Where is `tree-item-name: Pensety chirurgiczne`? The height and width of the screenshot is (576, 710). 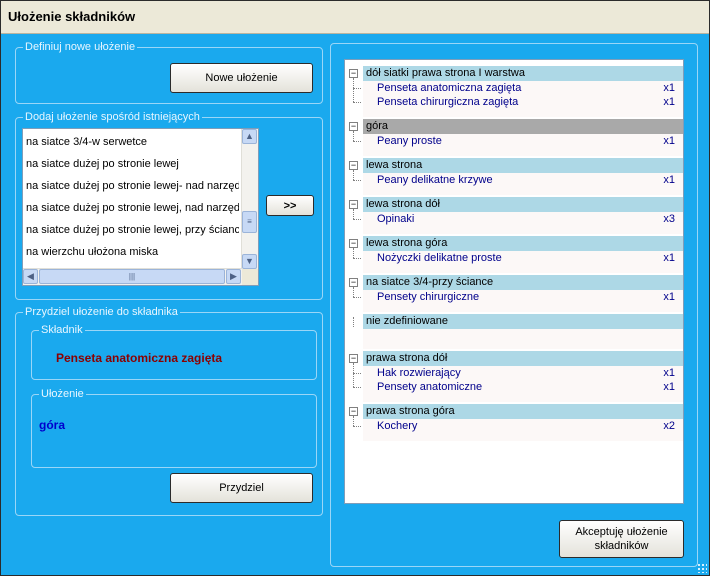
tree-item-name: Pensety chirurgiczne is located at coordinates (428, 297).